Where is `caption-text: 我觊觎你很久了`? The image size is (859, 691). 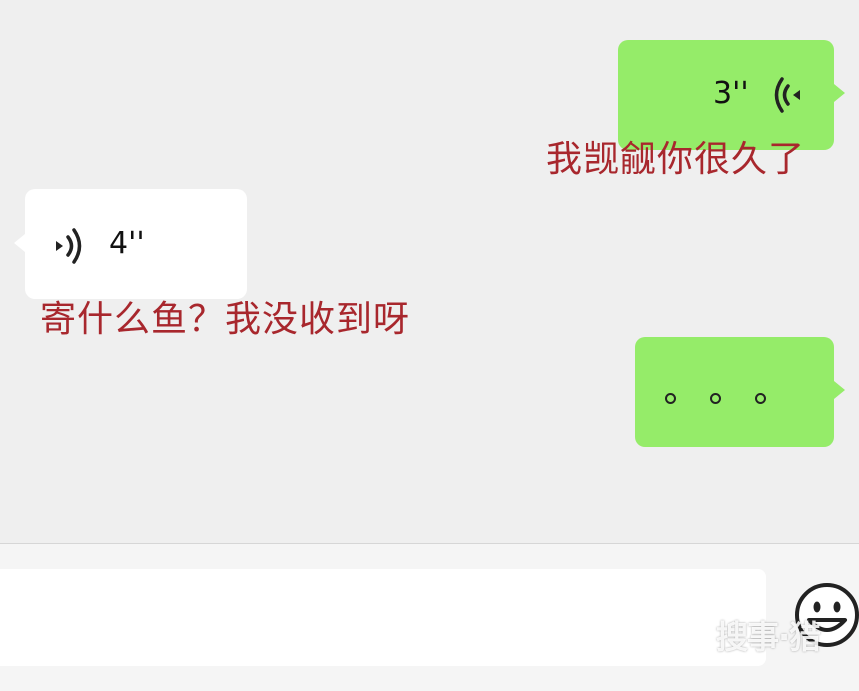 caption-text: 我觊觎你很久了 is located at coordinates (676, 159).